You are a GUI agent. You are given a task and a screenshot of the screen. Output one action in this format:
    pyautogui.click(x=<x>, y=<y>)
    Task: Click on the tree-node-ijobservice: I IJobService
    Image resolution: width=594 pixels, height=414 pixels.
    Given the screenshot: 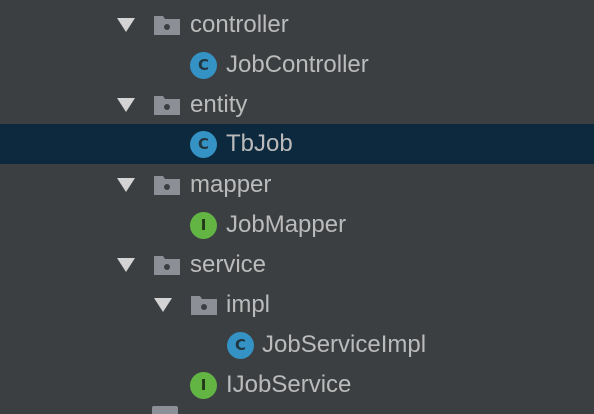 What is the action you would take?
    pyautogui.click(x=297, y=385)
    